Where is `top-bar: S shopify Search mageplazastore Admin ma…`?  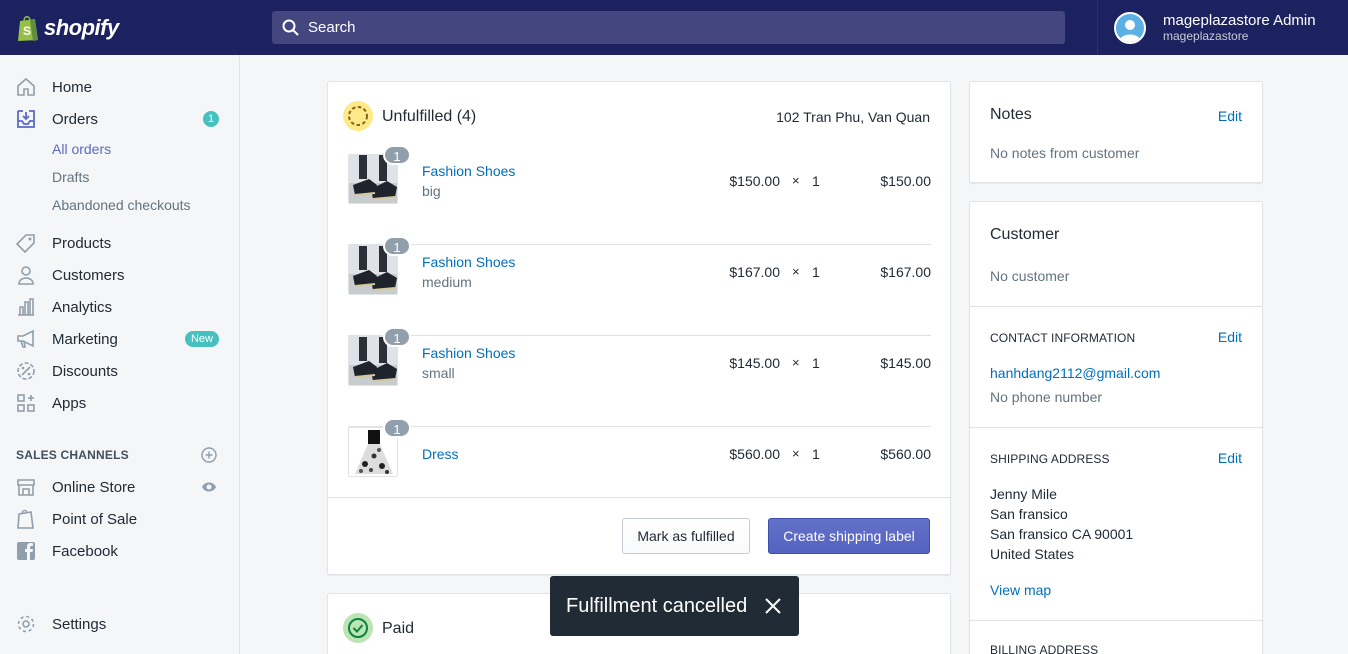 top-bar: S shopify Search mageplazastore Admin ma… is located at coordinates (674, 27).